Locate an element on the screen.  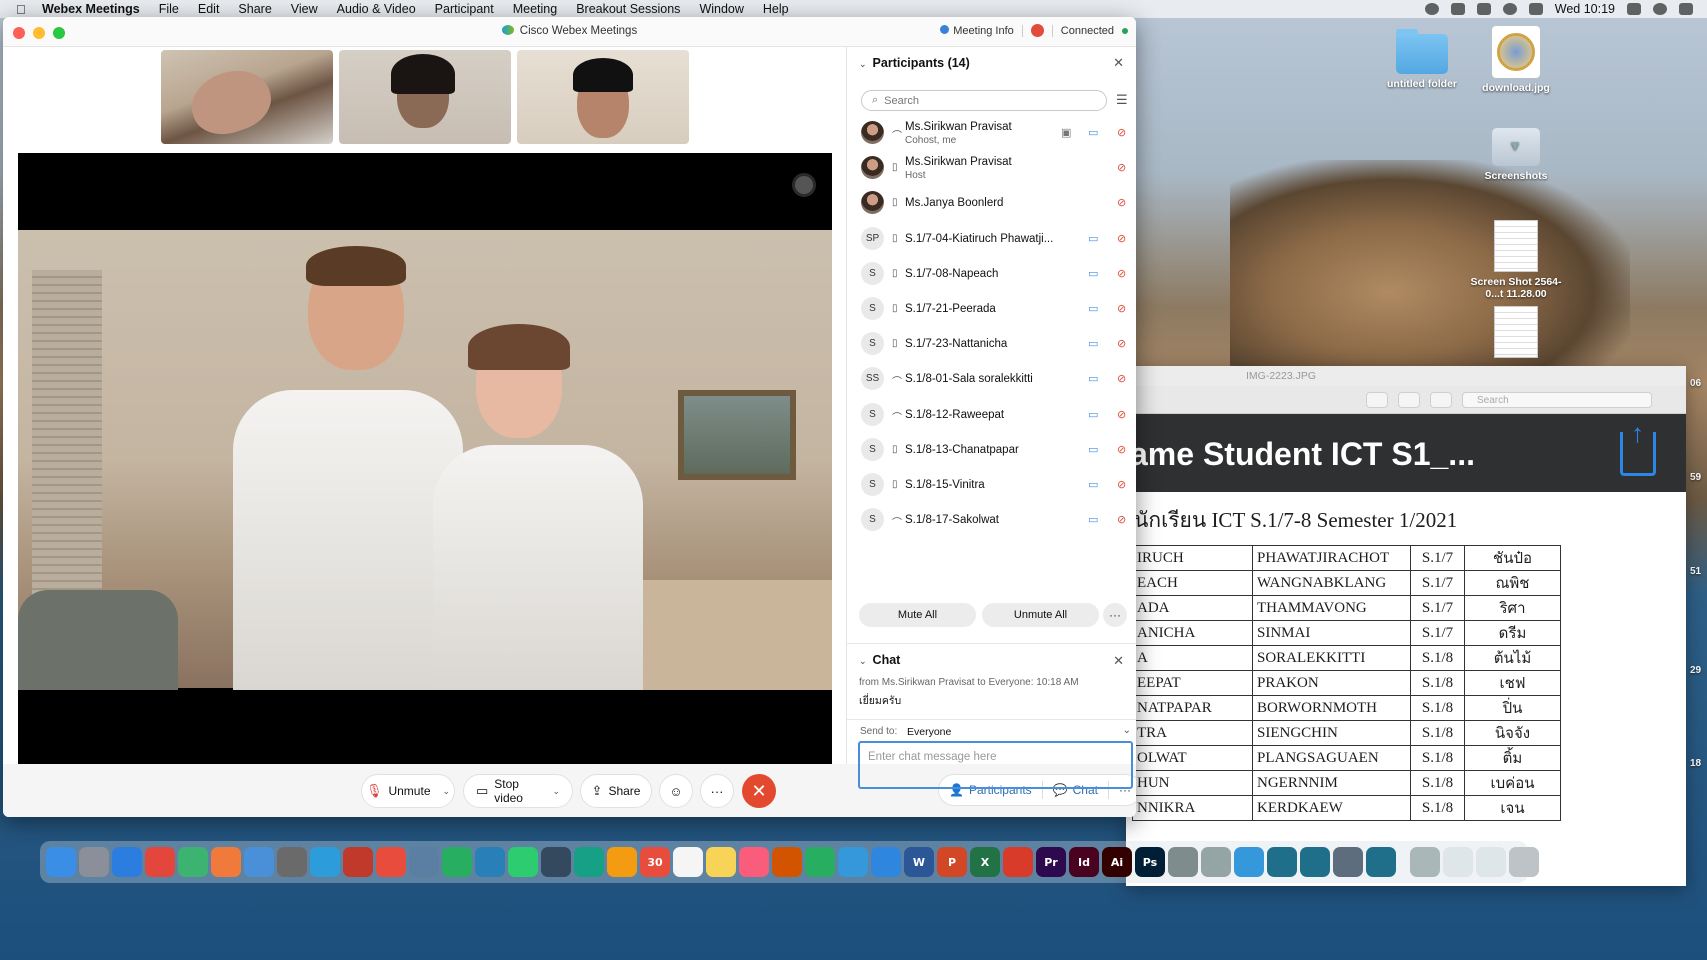
markup-icon is located at coordinates (1377, 399).